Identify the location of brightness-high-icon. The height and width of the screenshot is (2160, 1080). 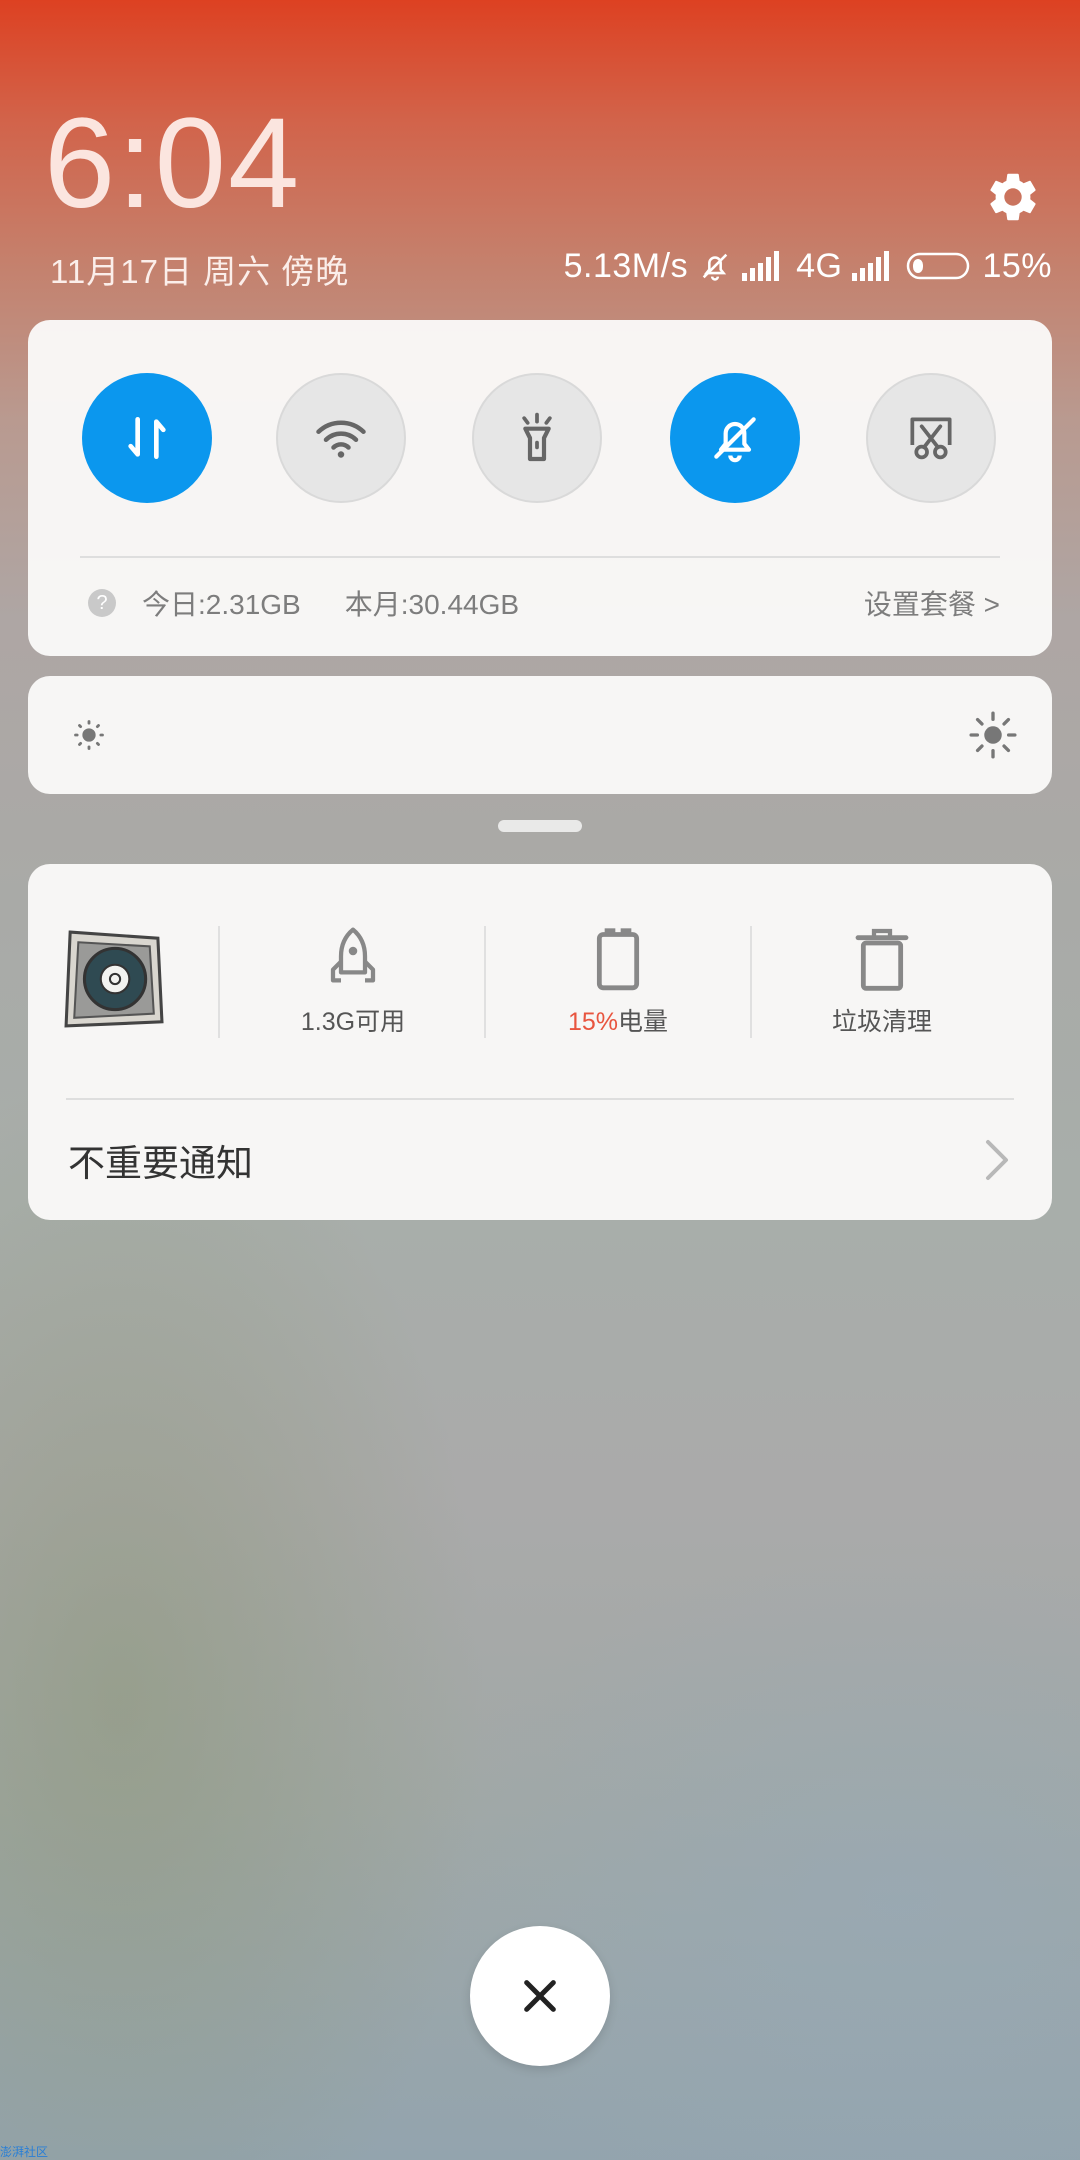
(993, 735).